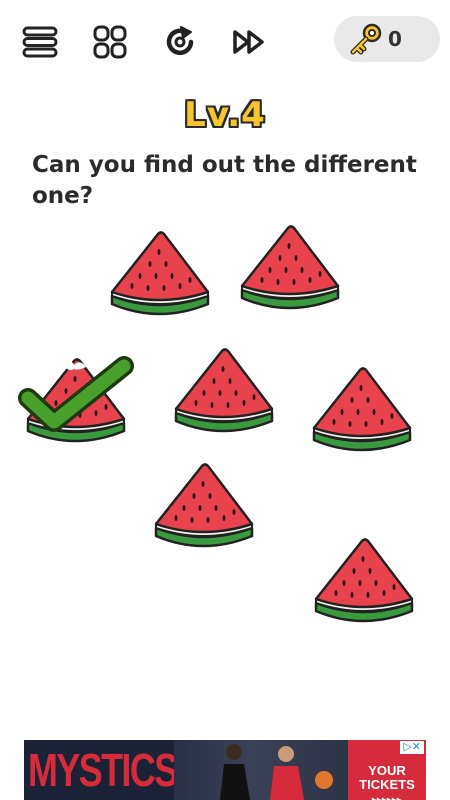 Image resolution: width=450 pixels, height=800 pixels. Describe the element at coordinates (362, 410) in the screenshot. I see `watermelon-right-middle` at that location.